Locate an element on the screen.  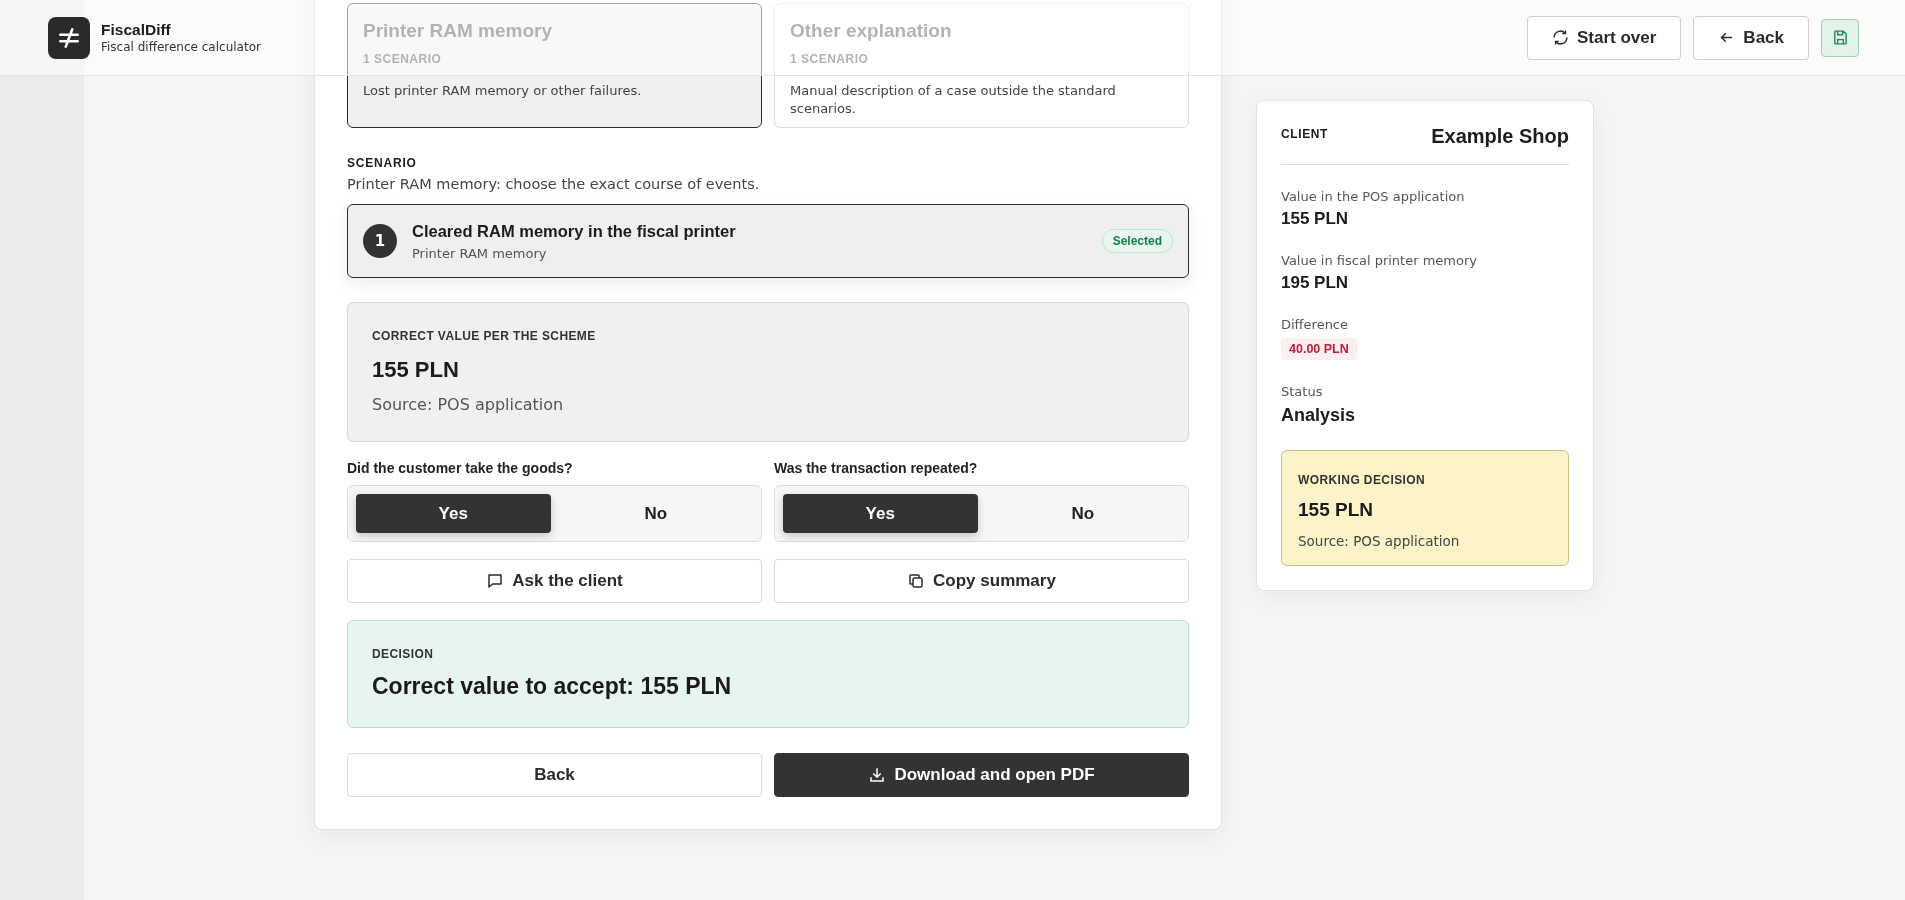
client-name: Example Shop is located at coordinates (1500, 136).